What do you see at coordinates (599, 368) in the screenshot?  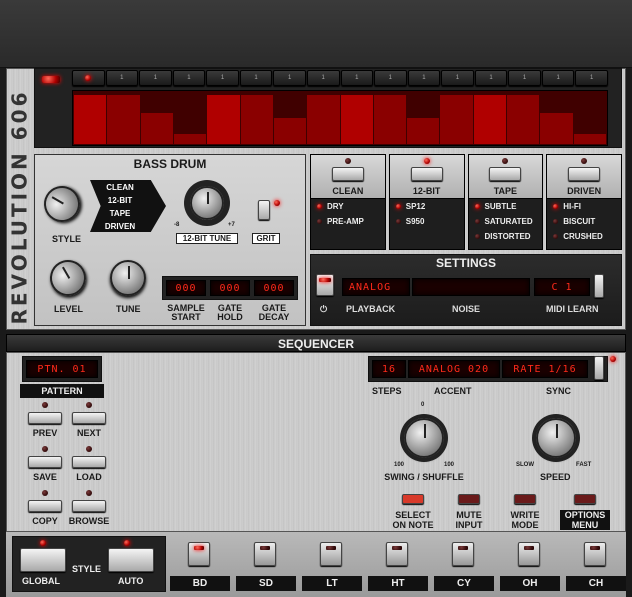 I see `sync-toggle` at bounding box center [599, 368].